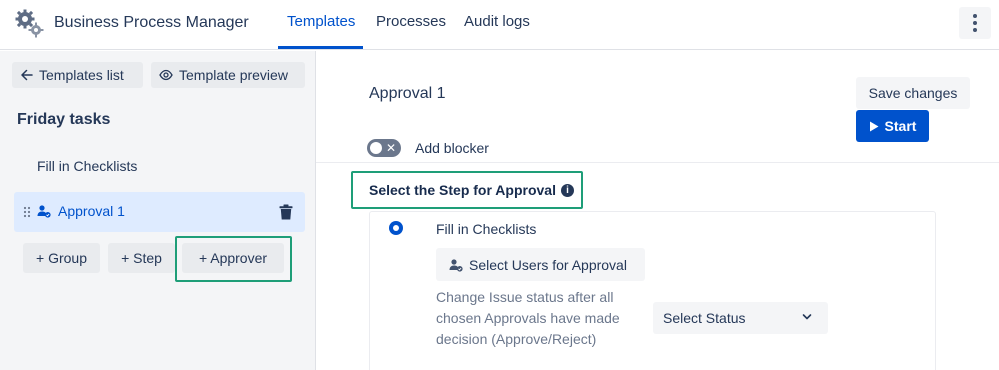 The height and width of the screenshot is (370, 999). I want to click on drag-handle-icon, so click(27, 212).